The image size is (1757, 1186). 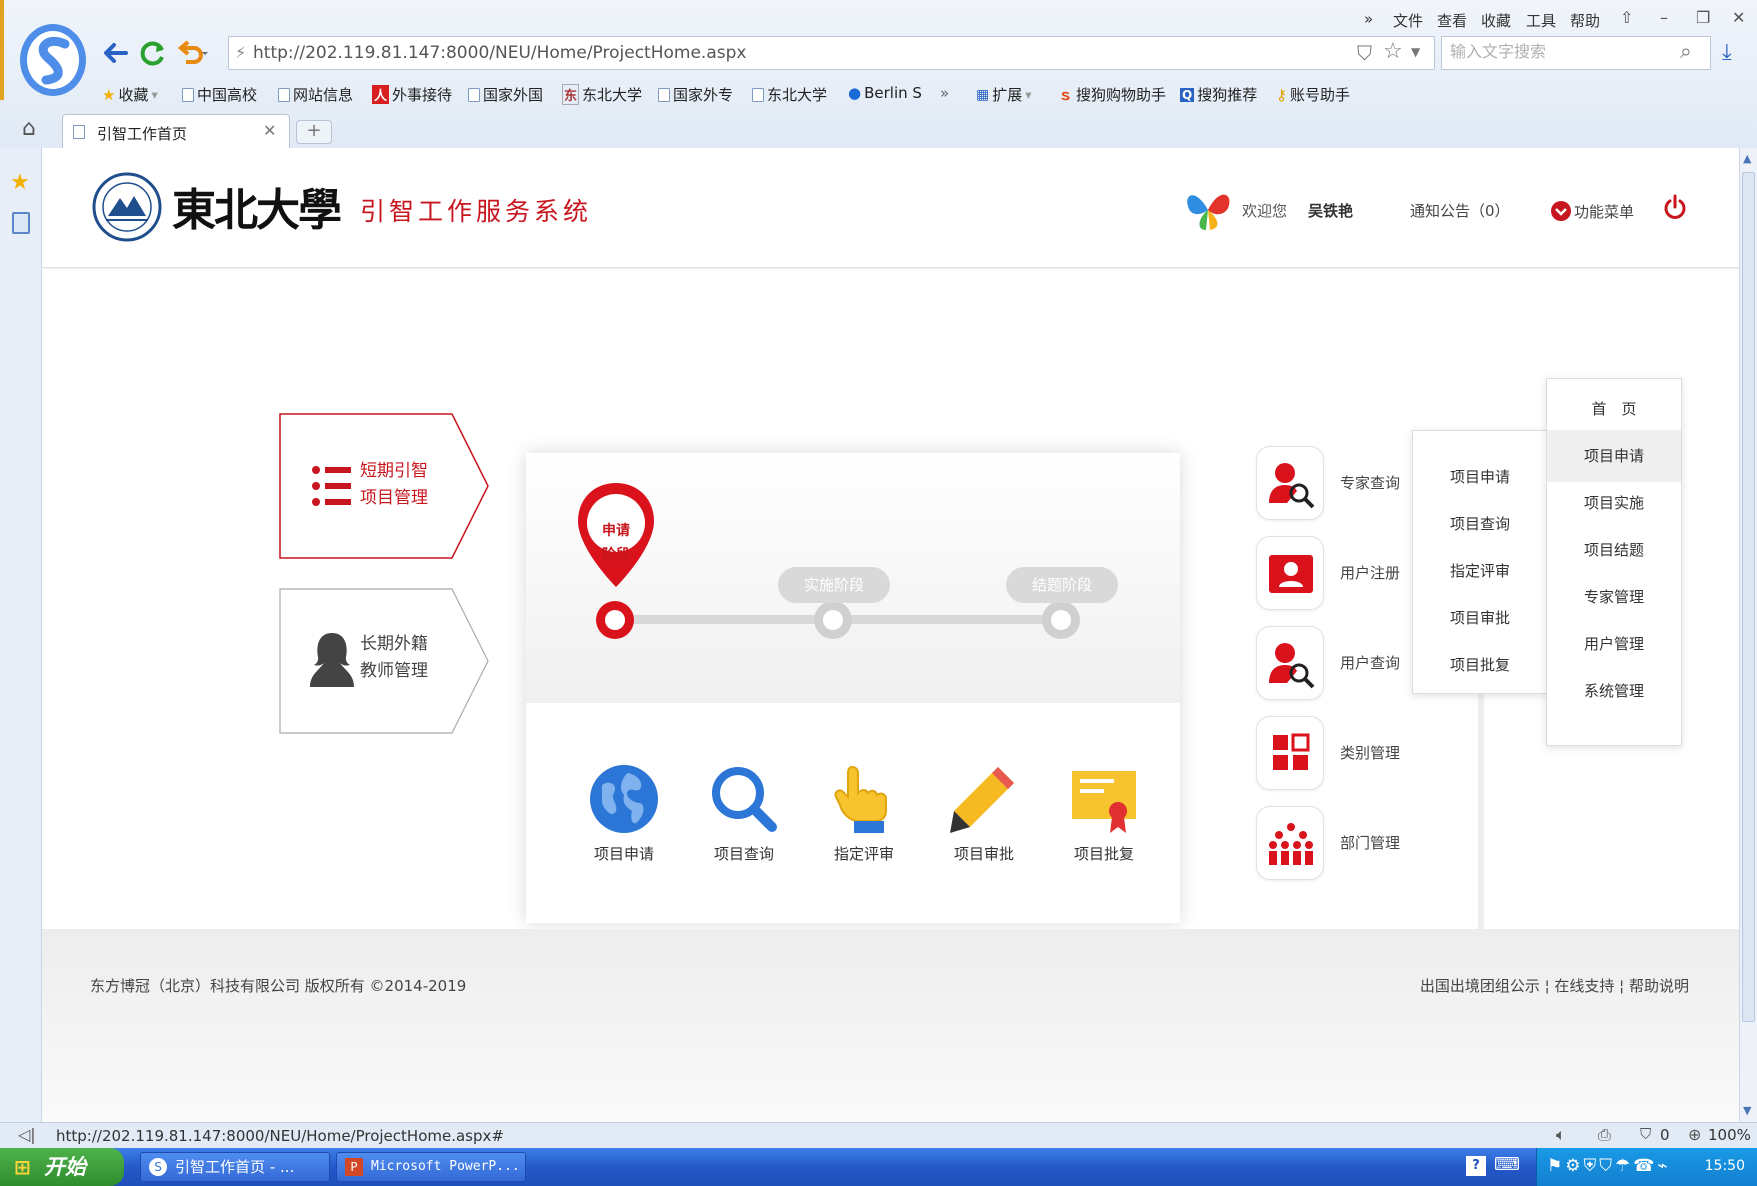 What do you see at coordinates (624, 813) in the screenshot?
I see `feature-project-apply: 项目申请` at bounding box center [624, 813].